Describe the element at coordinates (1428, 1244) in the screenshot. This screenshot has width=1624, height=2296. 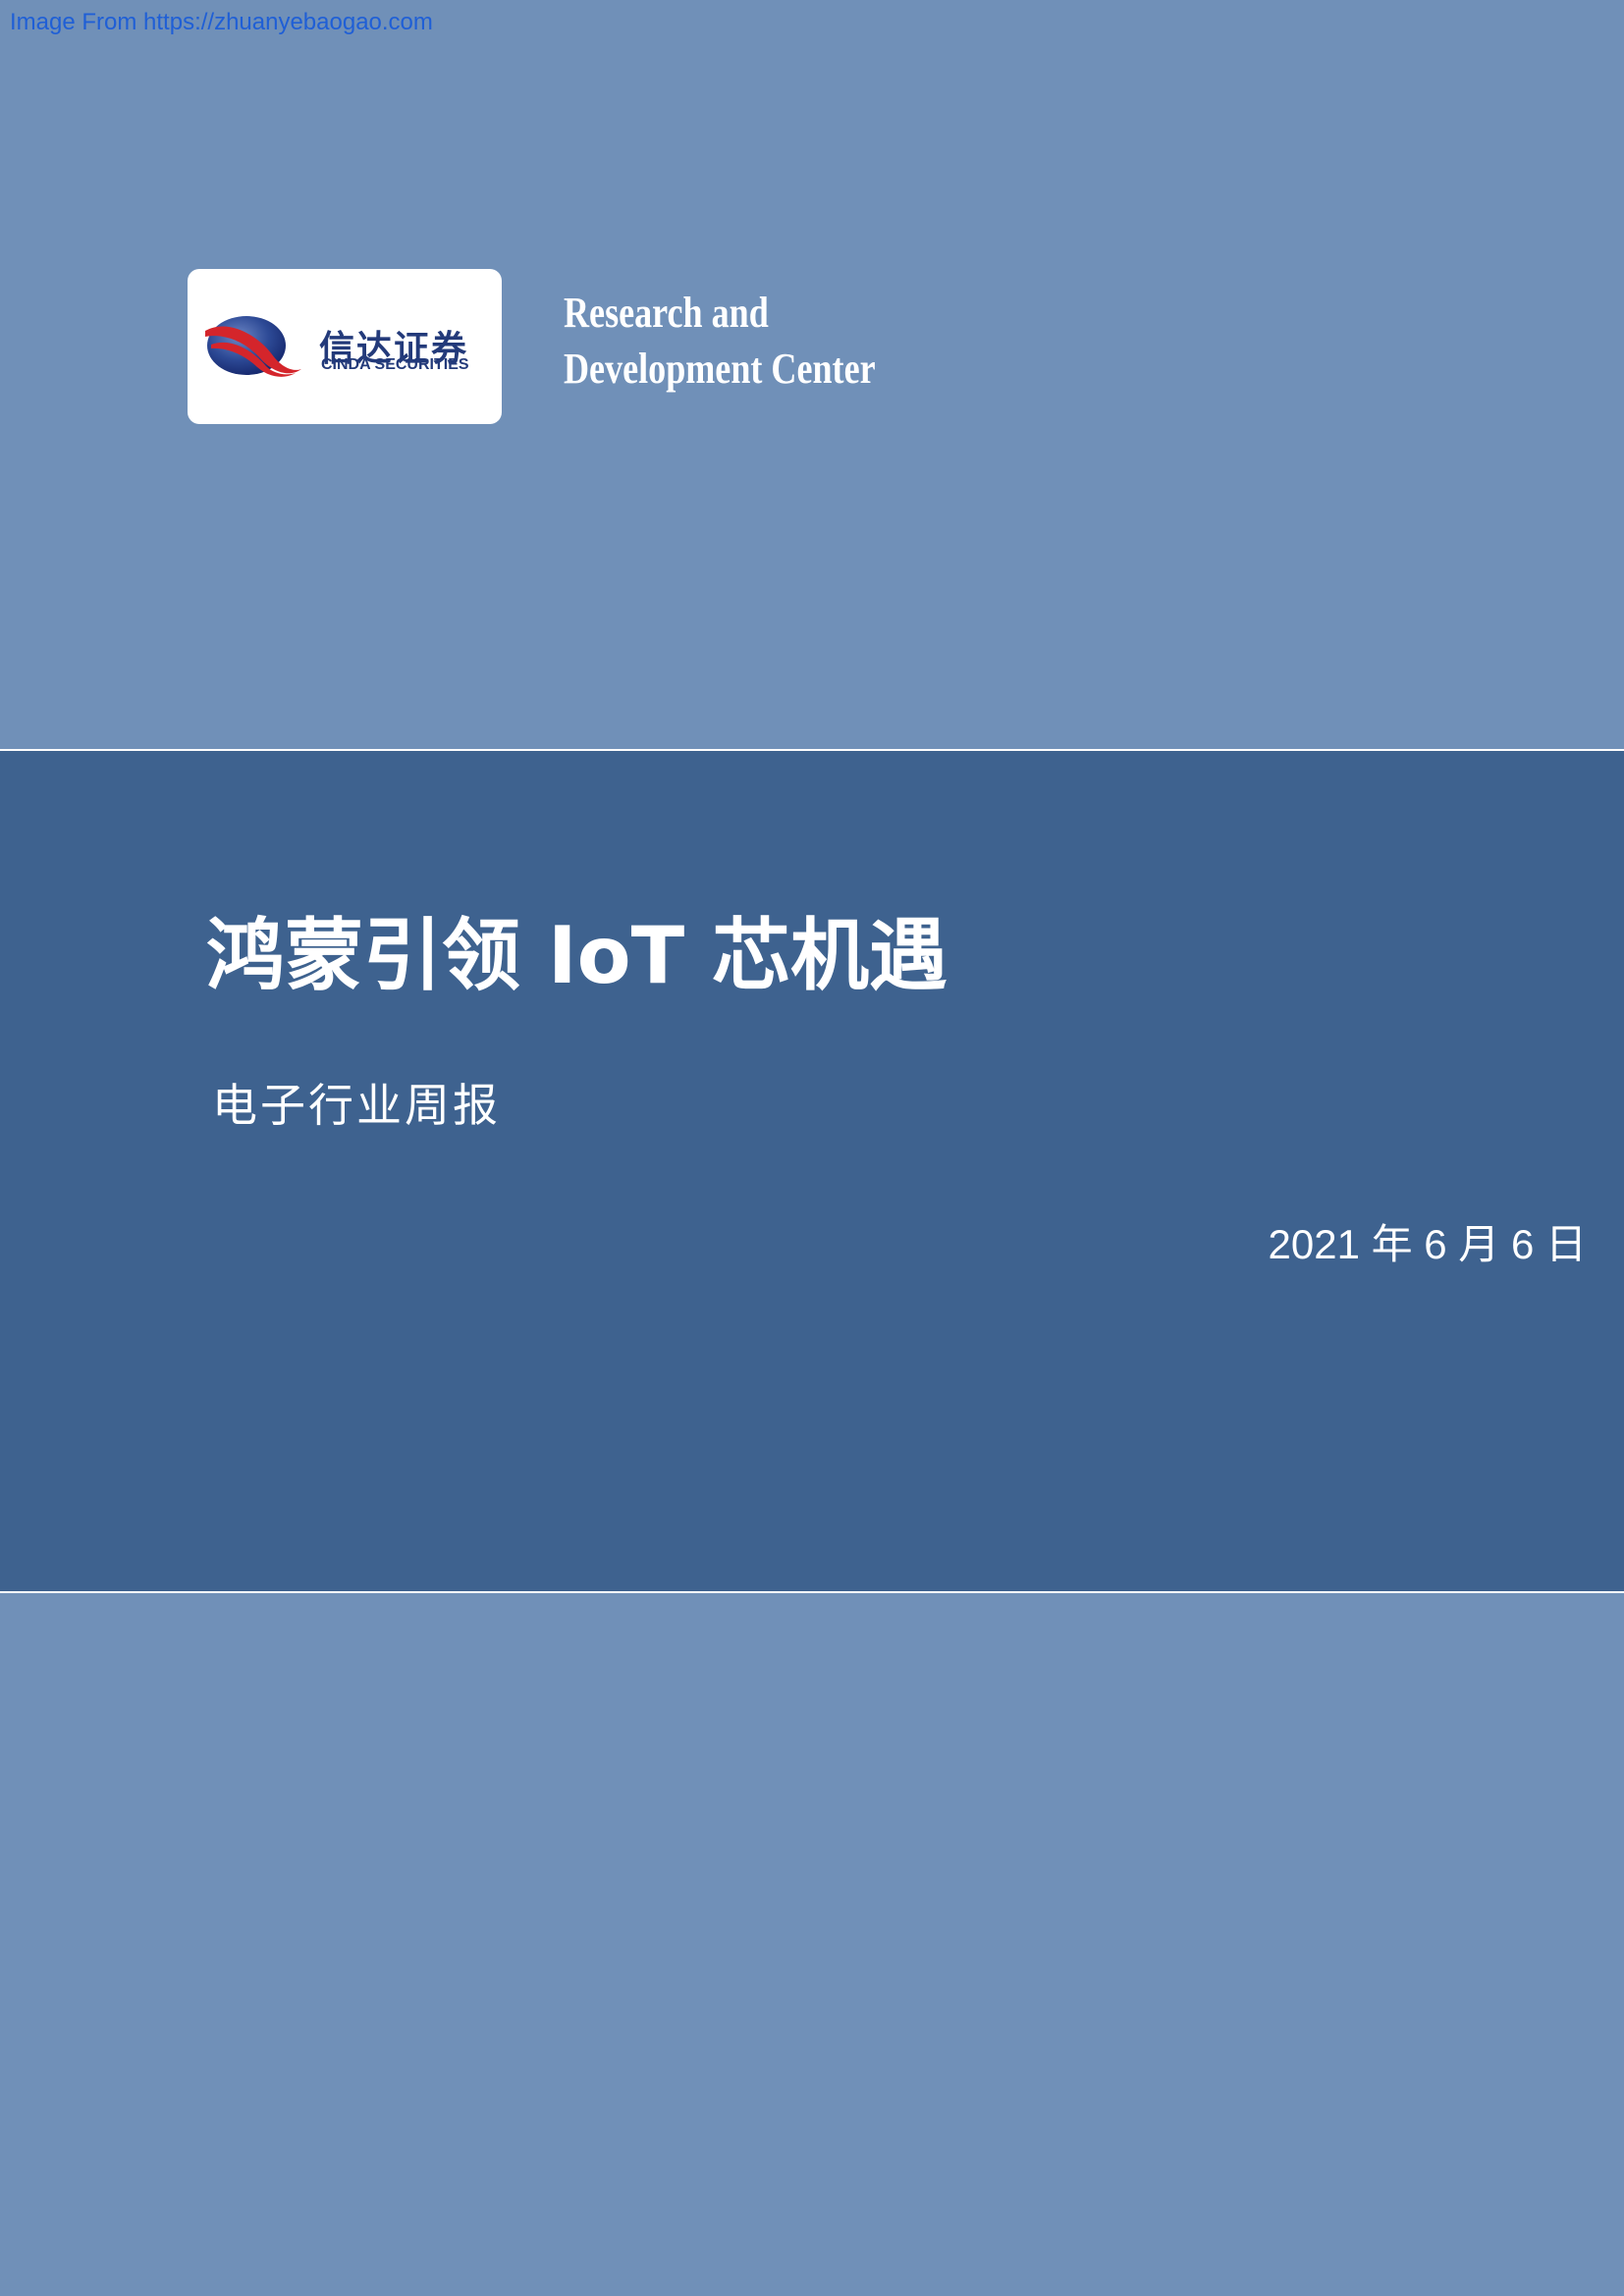
I see `report-date: 2021 年 6 月 6 日` at that location.